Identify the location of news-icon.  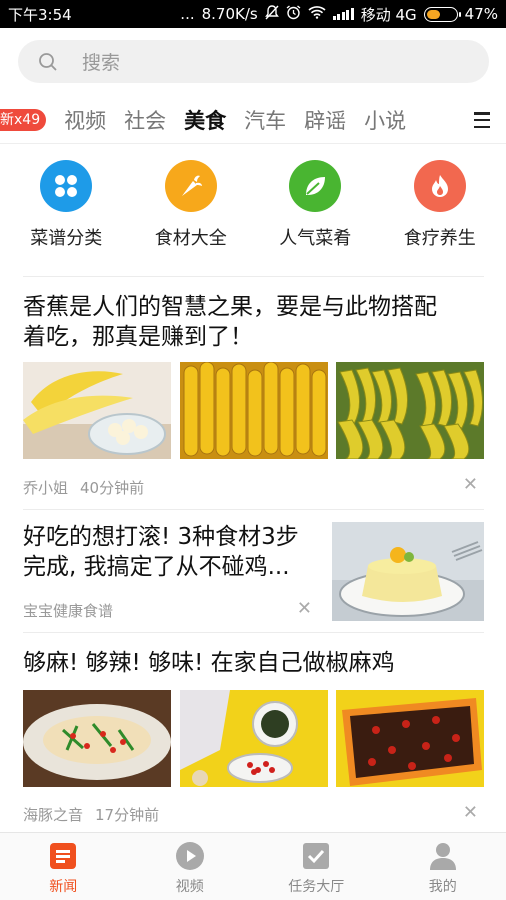
(63, 856).